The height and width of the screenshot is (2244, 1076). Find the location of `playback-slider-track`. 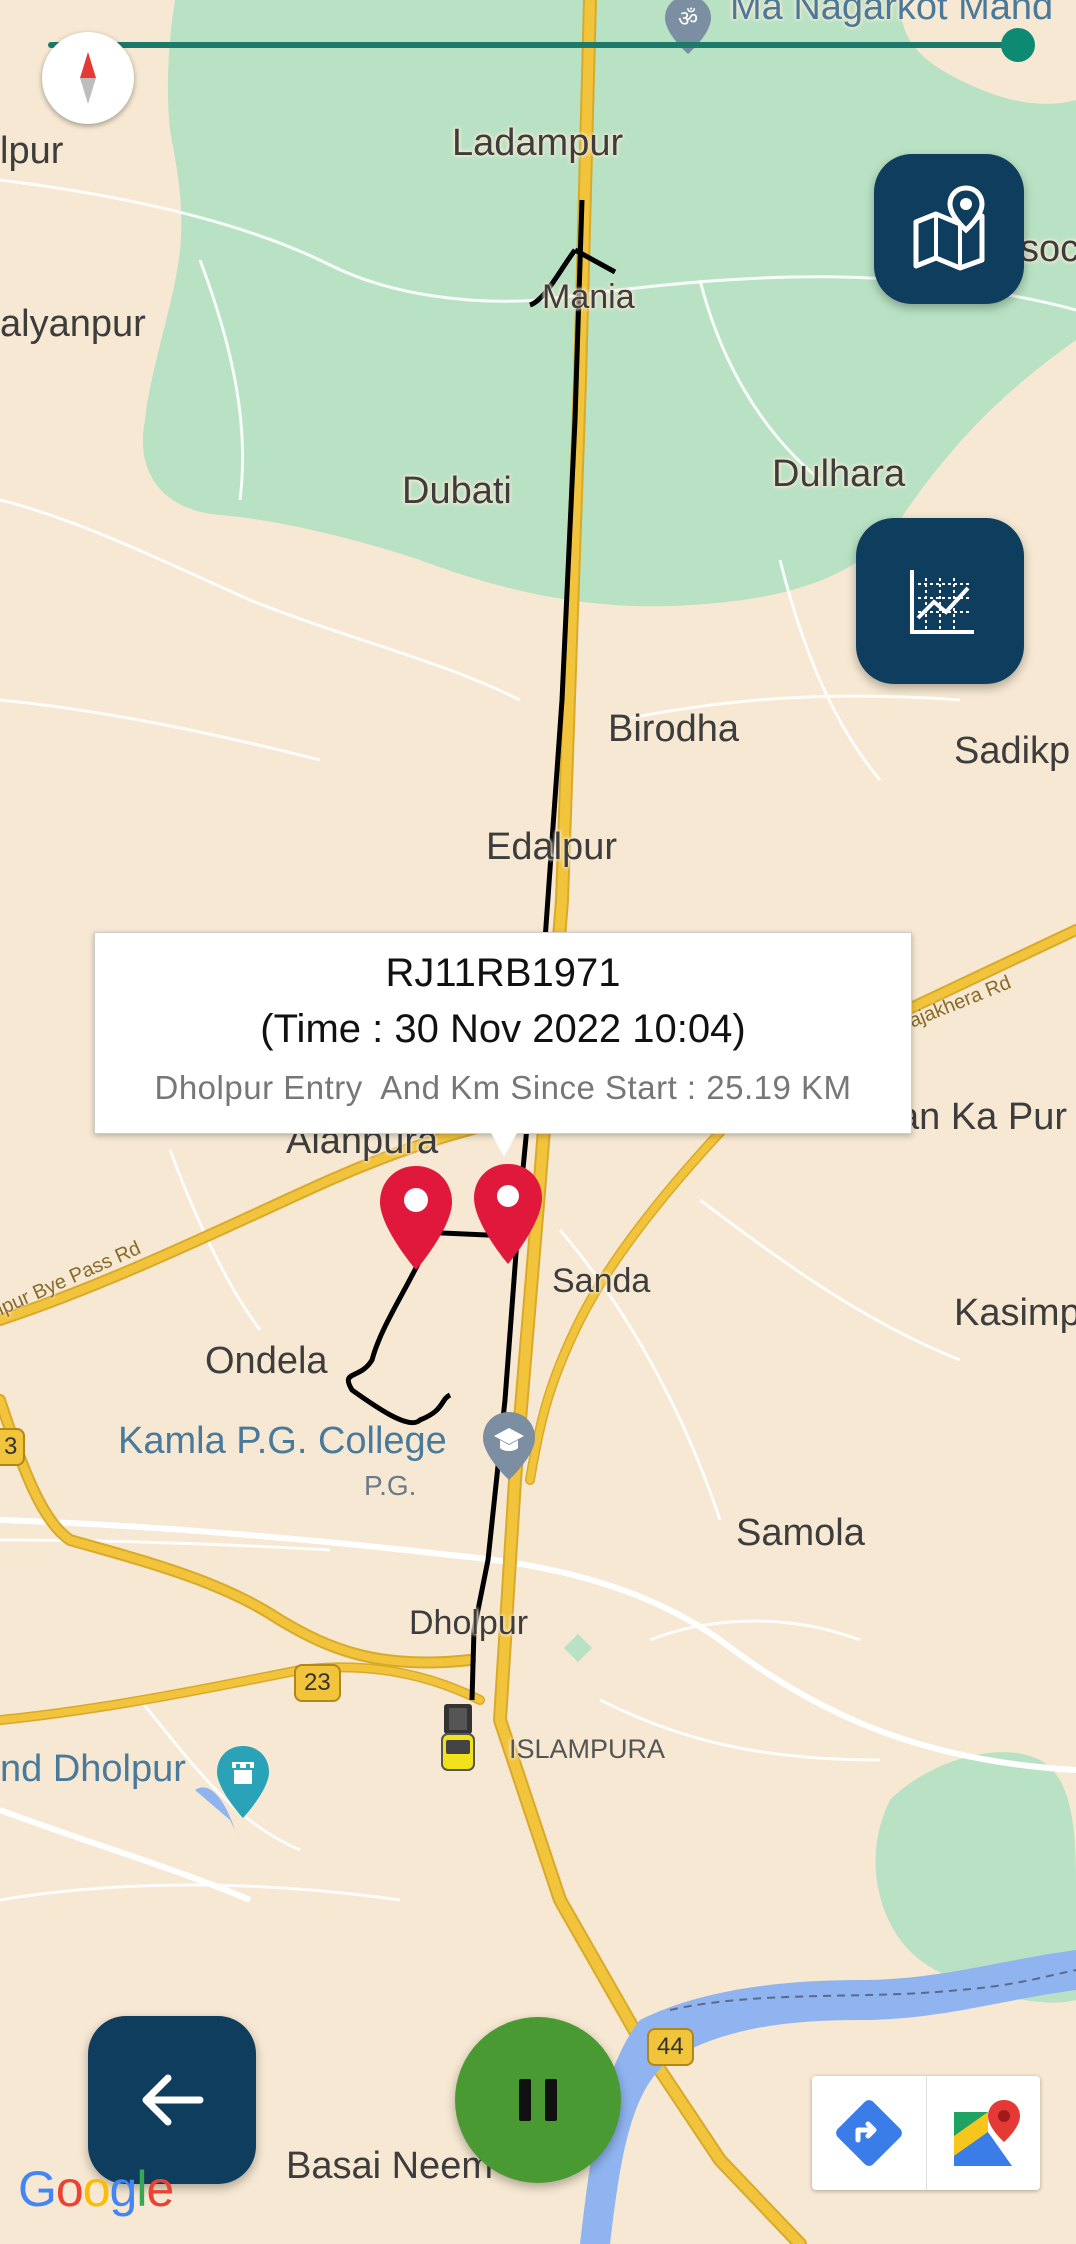

playback-slider-track is located at coordinates (538, 45).